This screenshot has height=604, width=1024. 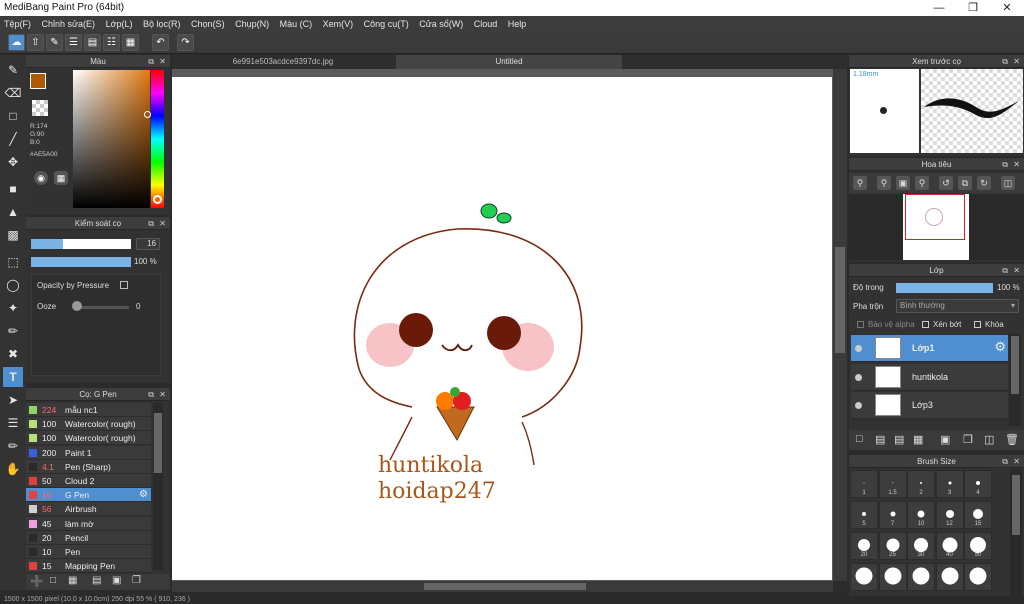 What do you see at coordinates (88, 523) in the screenshot?
I see `brush-list-item: 45 làm mờ` at bounding box center [88, 523].